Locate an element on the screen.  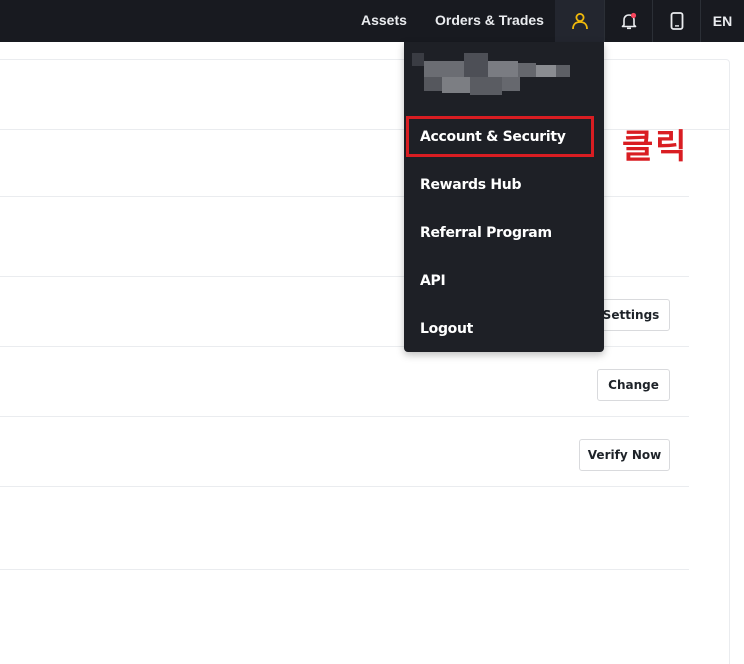
nav-orders-trades-link: Orders & Trades is located at coordinates (489, 21).